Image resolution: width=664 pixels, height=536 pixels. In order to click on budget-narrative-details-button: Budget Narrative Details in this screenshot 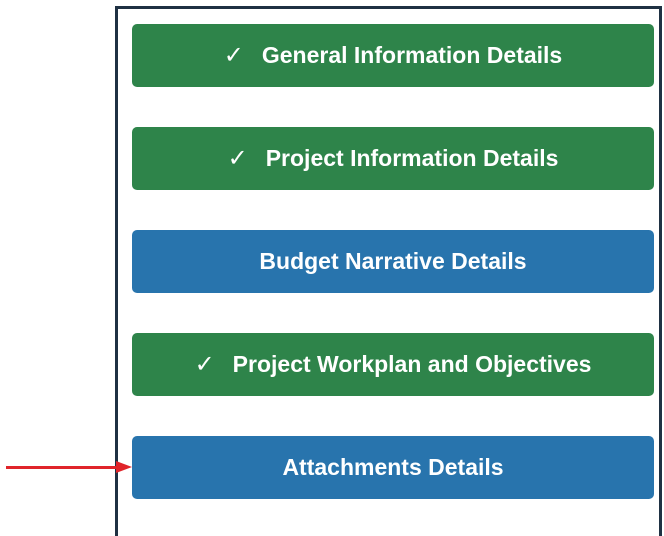, I will do `click(393, 261)`.